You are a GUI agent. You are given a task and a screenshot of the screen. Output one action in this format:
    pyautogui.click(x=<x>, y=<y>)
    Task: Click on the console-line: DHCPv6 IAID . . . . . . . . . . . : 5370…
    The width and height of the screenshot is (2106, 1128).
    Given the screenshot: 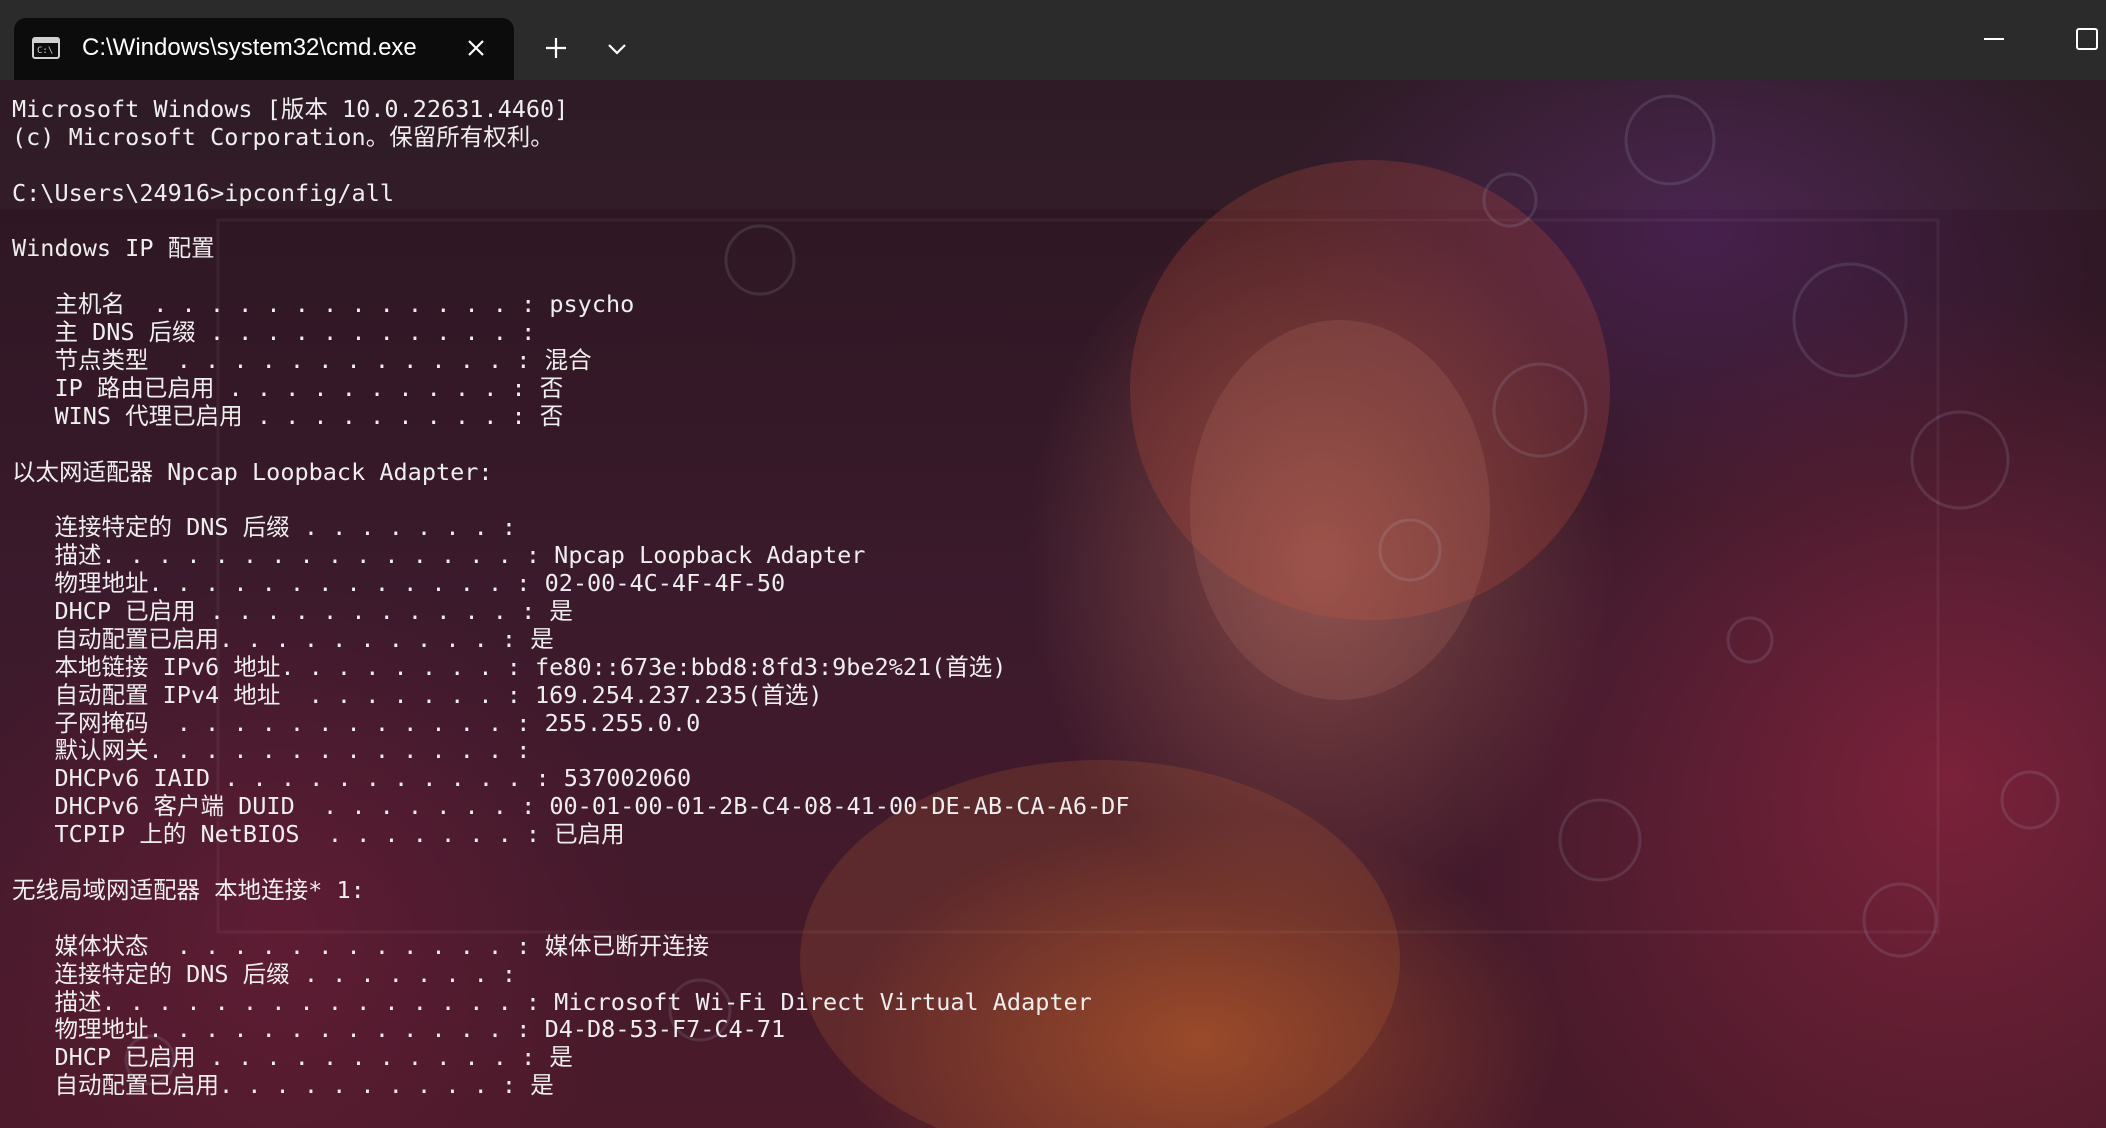 What is the action you would take?
    pyautogui.click(x=352, y=778)
    